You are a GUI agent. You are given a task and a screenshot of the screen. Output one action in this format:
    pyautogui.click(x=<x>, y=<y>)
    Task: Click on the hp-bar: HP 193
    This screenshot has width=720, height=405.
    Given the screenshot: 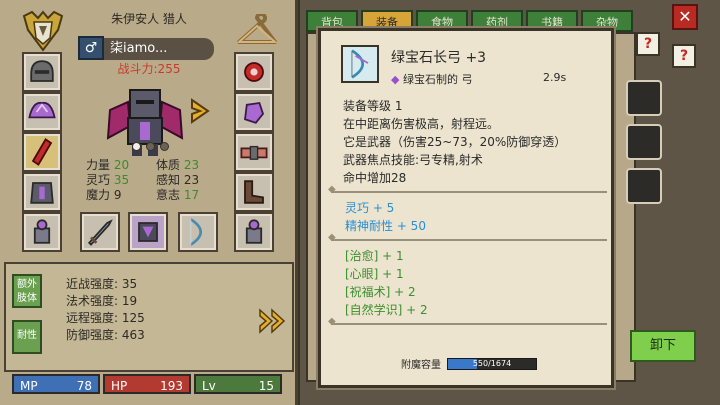 What is the action you would take?
    pyautogui.click(x=147, y=384)
    